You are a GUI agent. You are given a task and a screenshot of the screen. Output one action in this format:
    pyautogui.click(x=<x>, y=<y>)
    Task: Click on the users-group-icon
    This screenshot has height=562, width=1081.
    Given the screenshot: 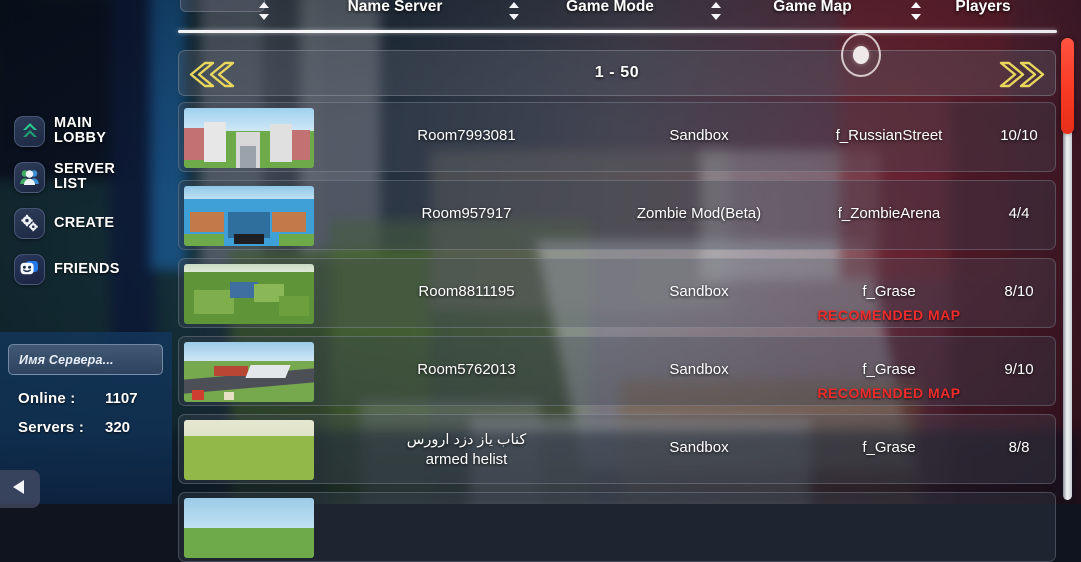 What is the action you would take?
    pyautogui.click(x=29, y=177)
    